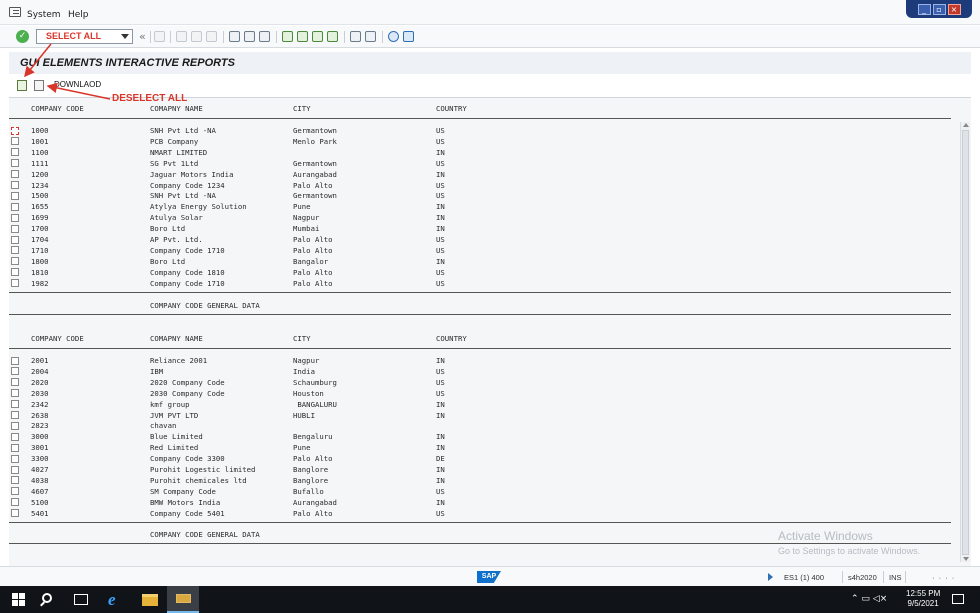 The height and width of the screenshot is (613, 980). What do you see at coordinates (179, 152) in the screenshot?
I see `cell-company-name: NMART LIMITED` at bounding box center [179, 152].